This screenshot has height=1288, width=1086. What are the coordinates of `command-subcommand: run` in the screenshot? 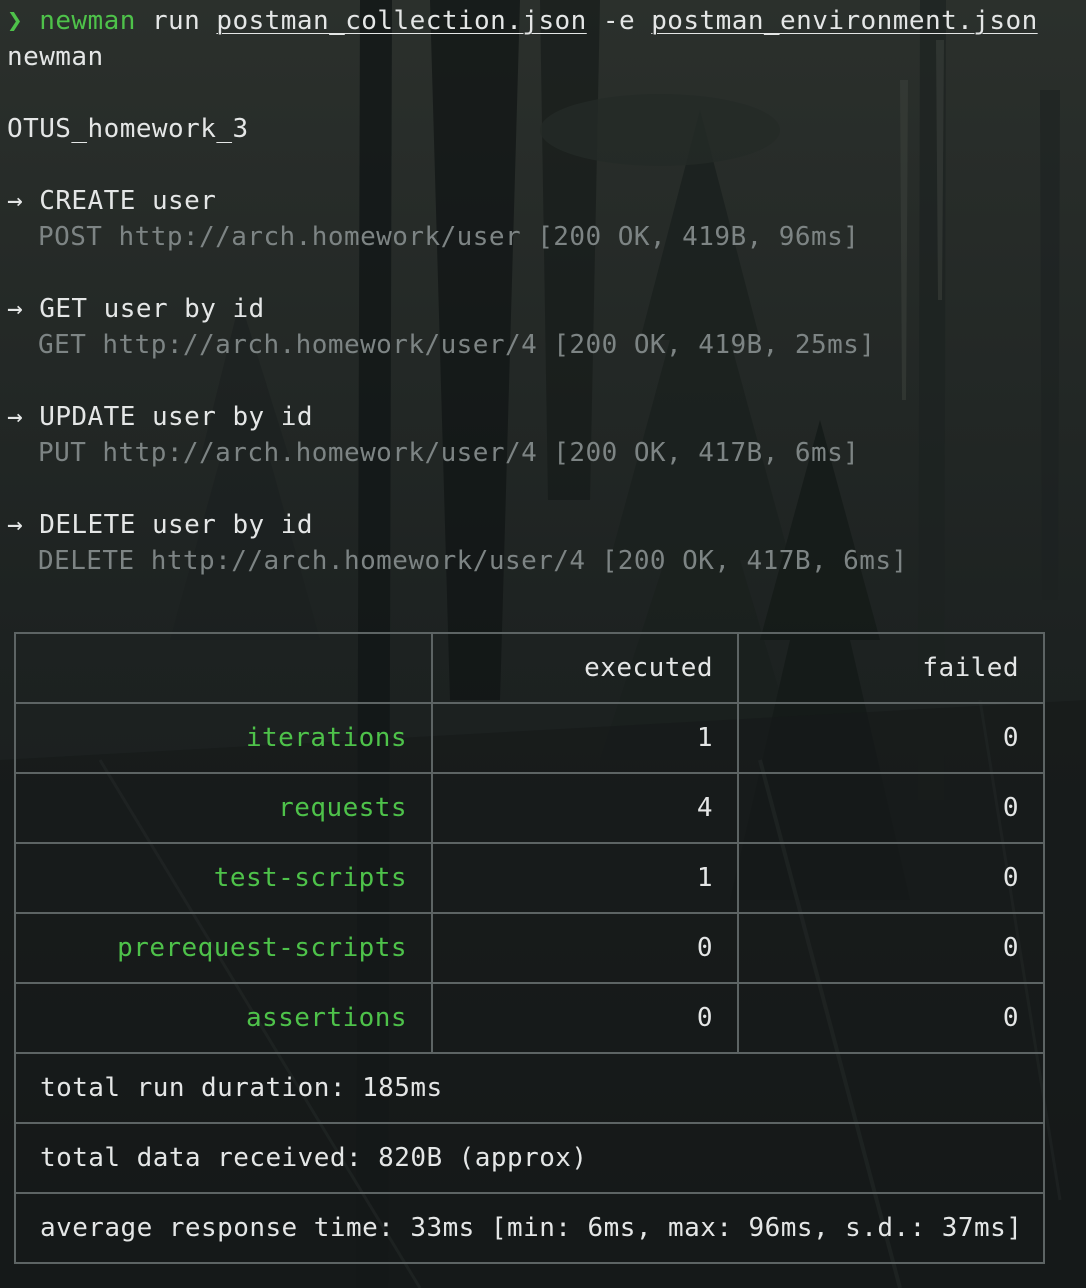 It's located at (176, 21).